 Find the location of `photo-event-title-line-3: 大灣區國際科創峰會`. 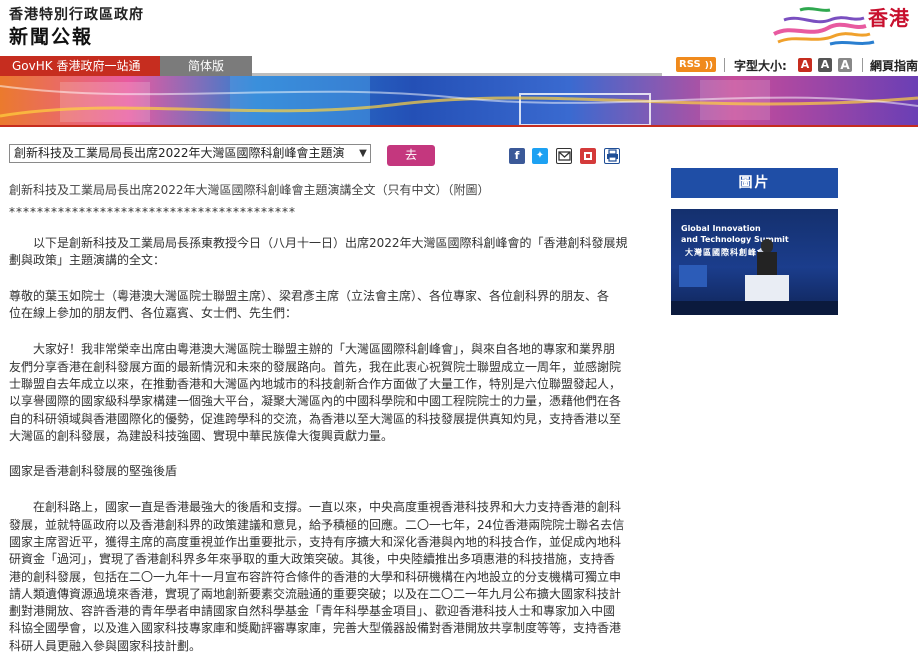

photo-event-title-line-3: 大灣區國際科創峰會 is located at coordinates (725, 252).